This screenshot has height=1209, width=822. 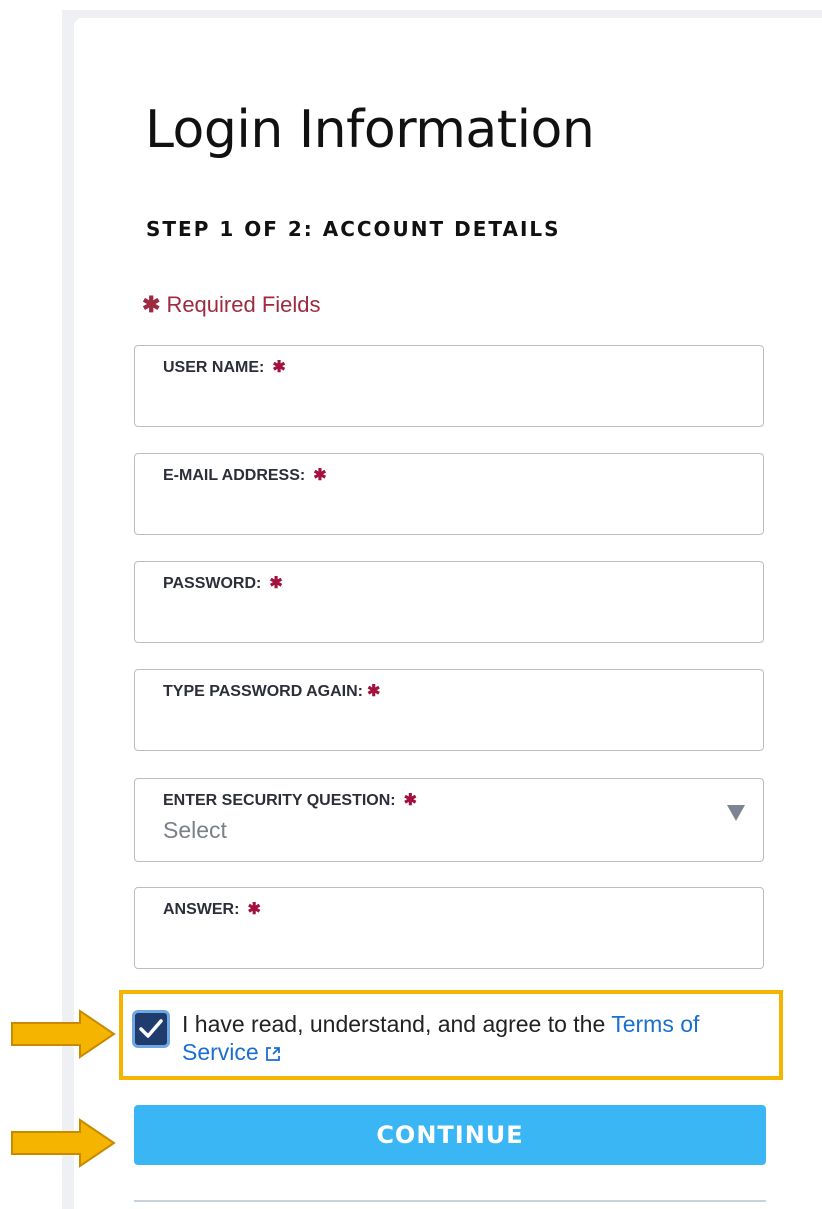 What do you see at coordinates (370, 130) in the screenshot?
I see `page-title: Login Information` at bounding box center [370, 130].